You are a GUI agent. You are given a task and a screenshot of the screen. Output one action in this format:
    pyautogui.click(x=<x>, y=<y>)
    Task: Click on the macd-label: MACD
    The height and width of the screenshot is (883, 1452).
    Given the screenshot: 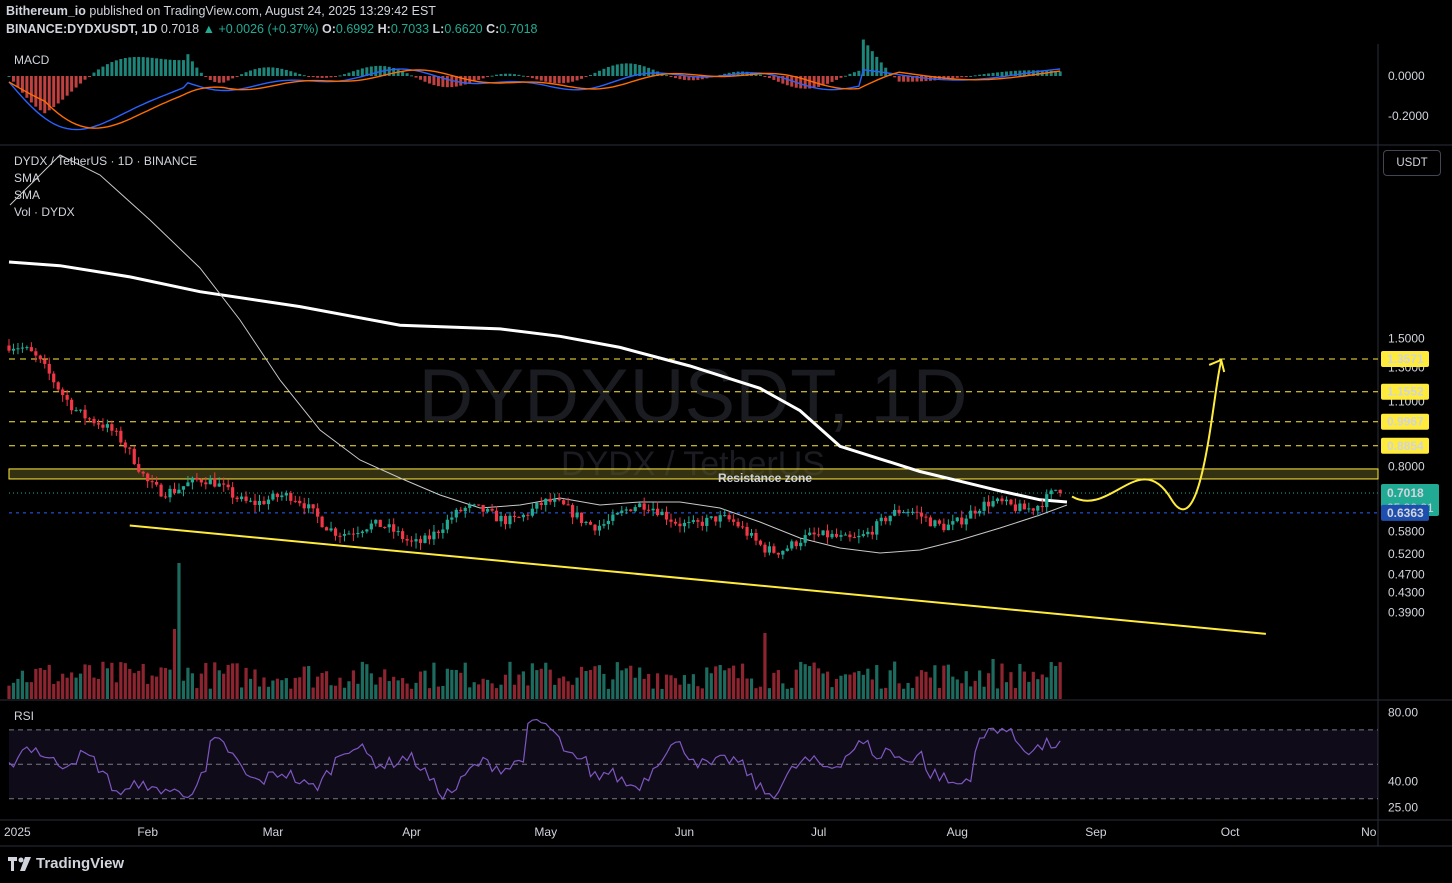 What is the action you would take?
    pyautogui.click(x=31, y=60)
    